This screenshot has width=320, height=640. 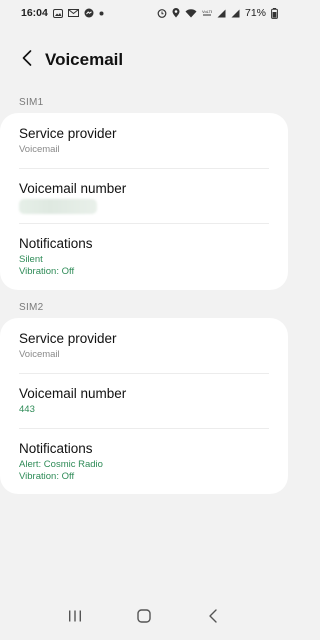 I want to click on location-icon, so click(x=176, y=13).